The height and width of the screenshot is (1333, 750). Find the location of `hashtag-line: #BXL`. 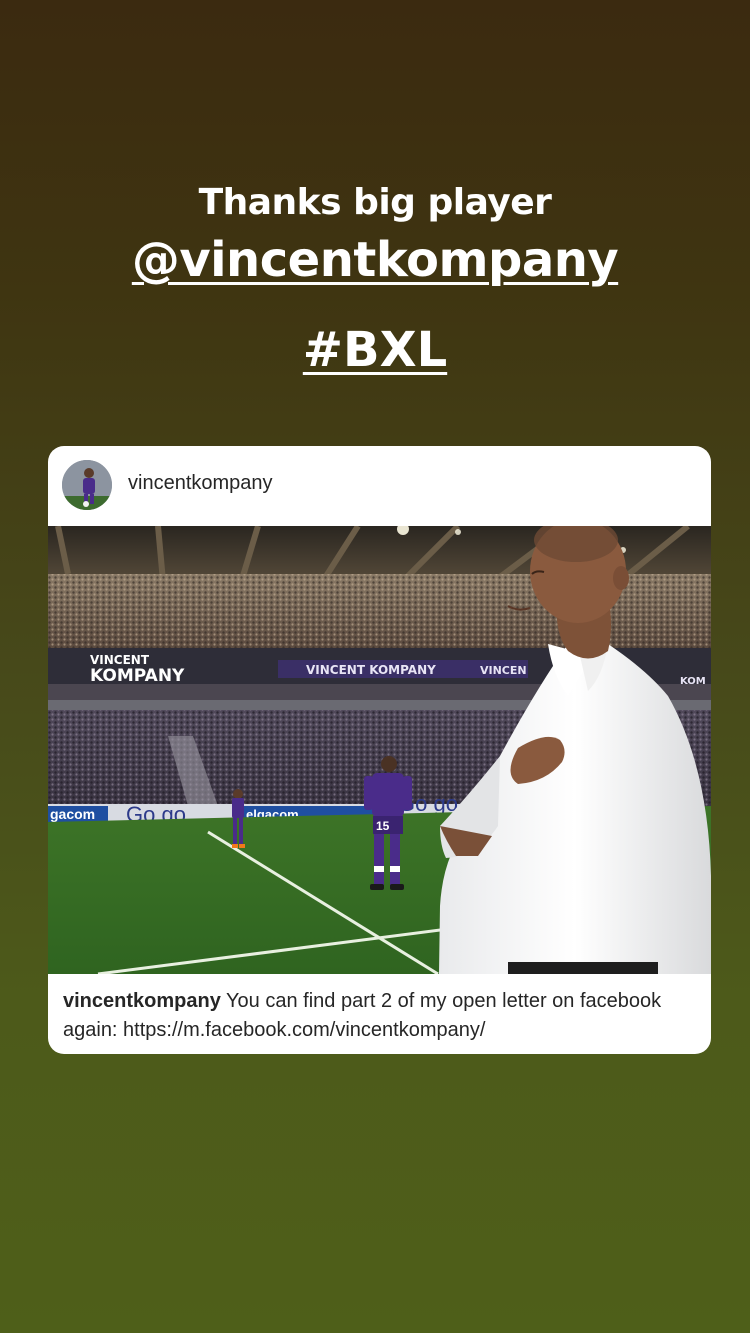

hashtag-line: #BXL is located at coordinates (375, 350).